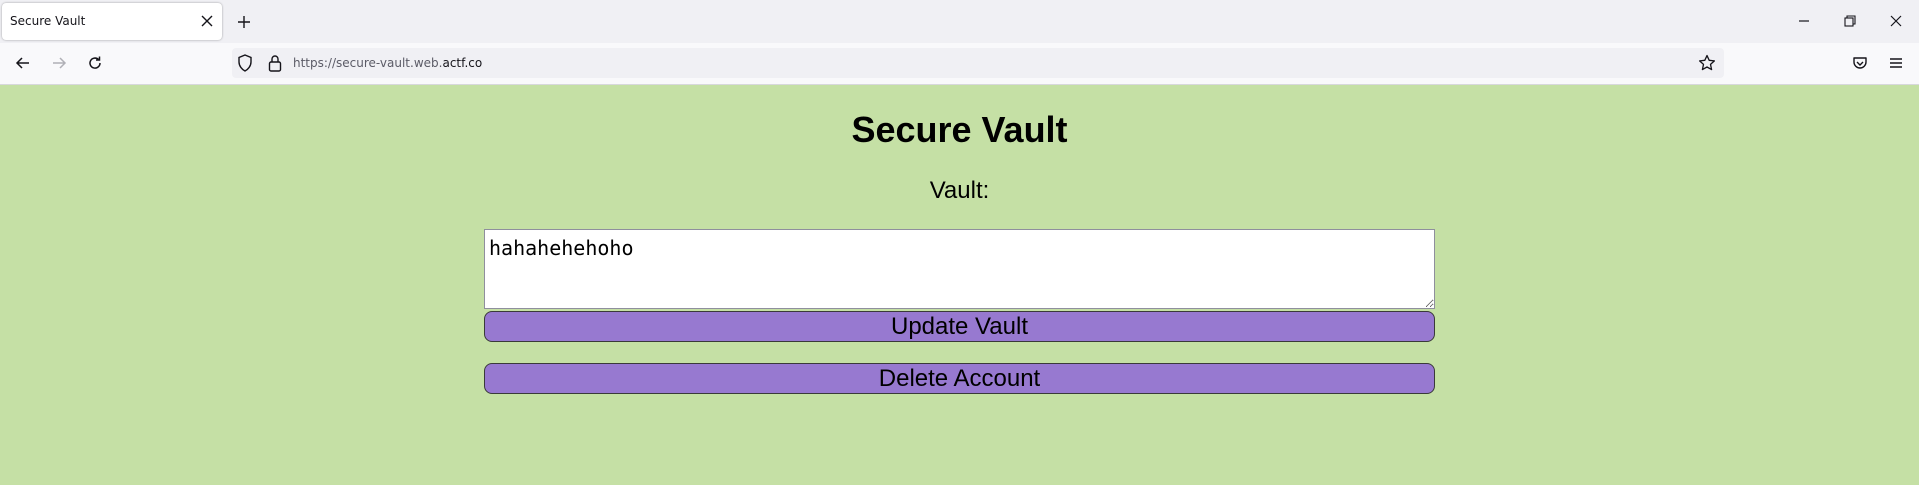 This screenshot has width=1919, height=485. I want to click on lock-icon, so click(275, 63).